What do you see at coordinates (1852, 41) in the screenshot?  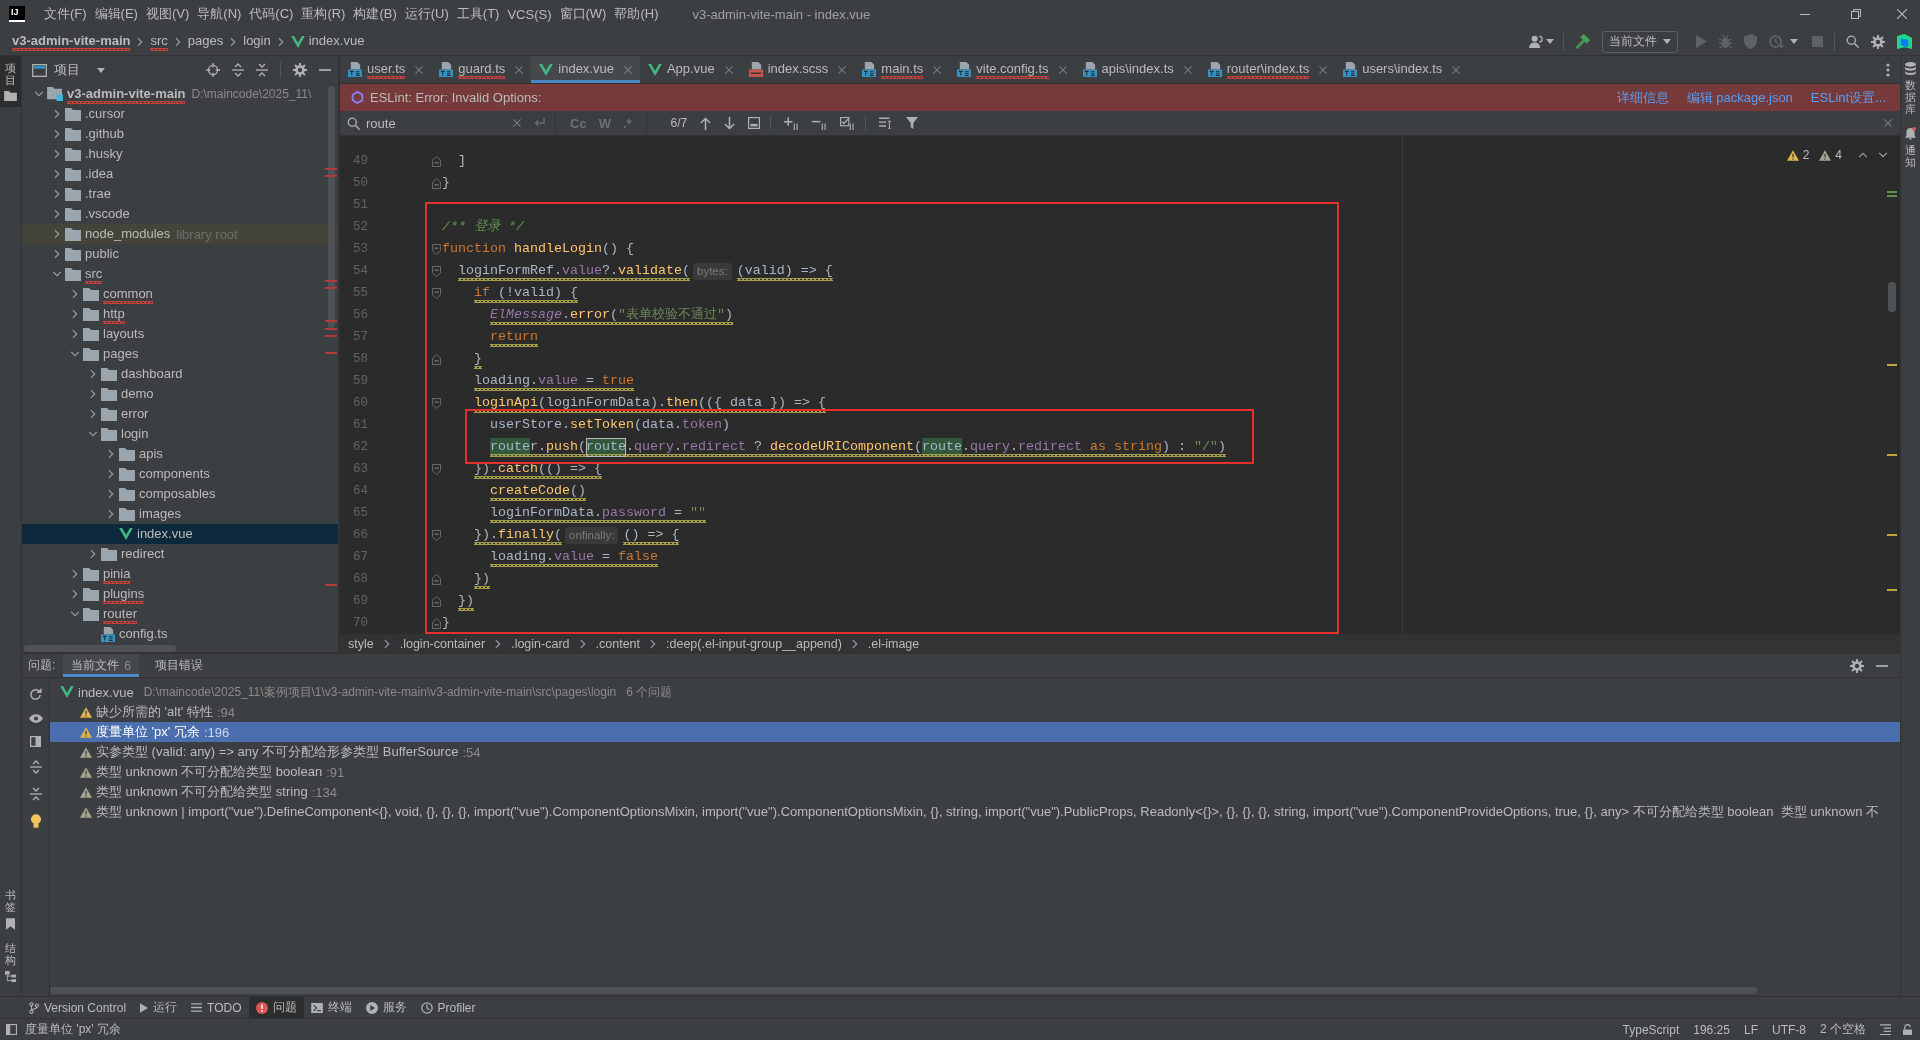 I see `search-icon` at bounding box center [1852, 41].